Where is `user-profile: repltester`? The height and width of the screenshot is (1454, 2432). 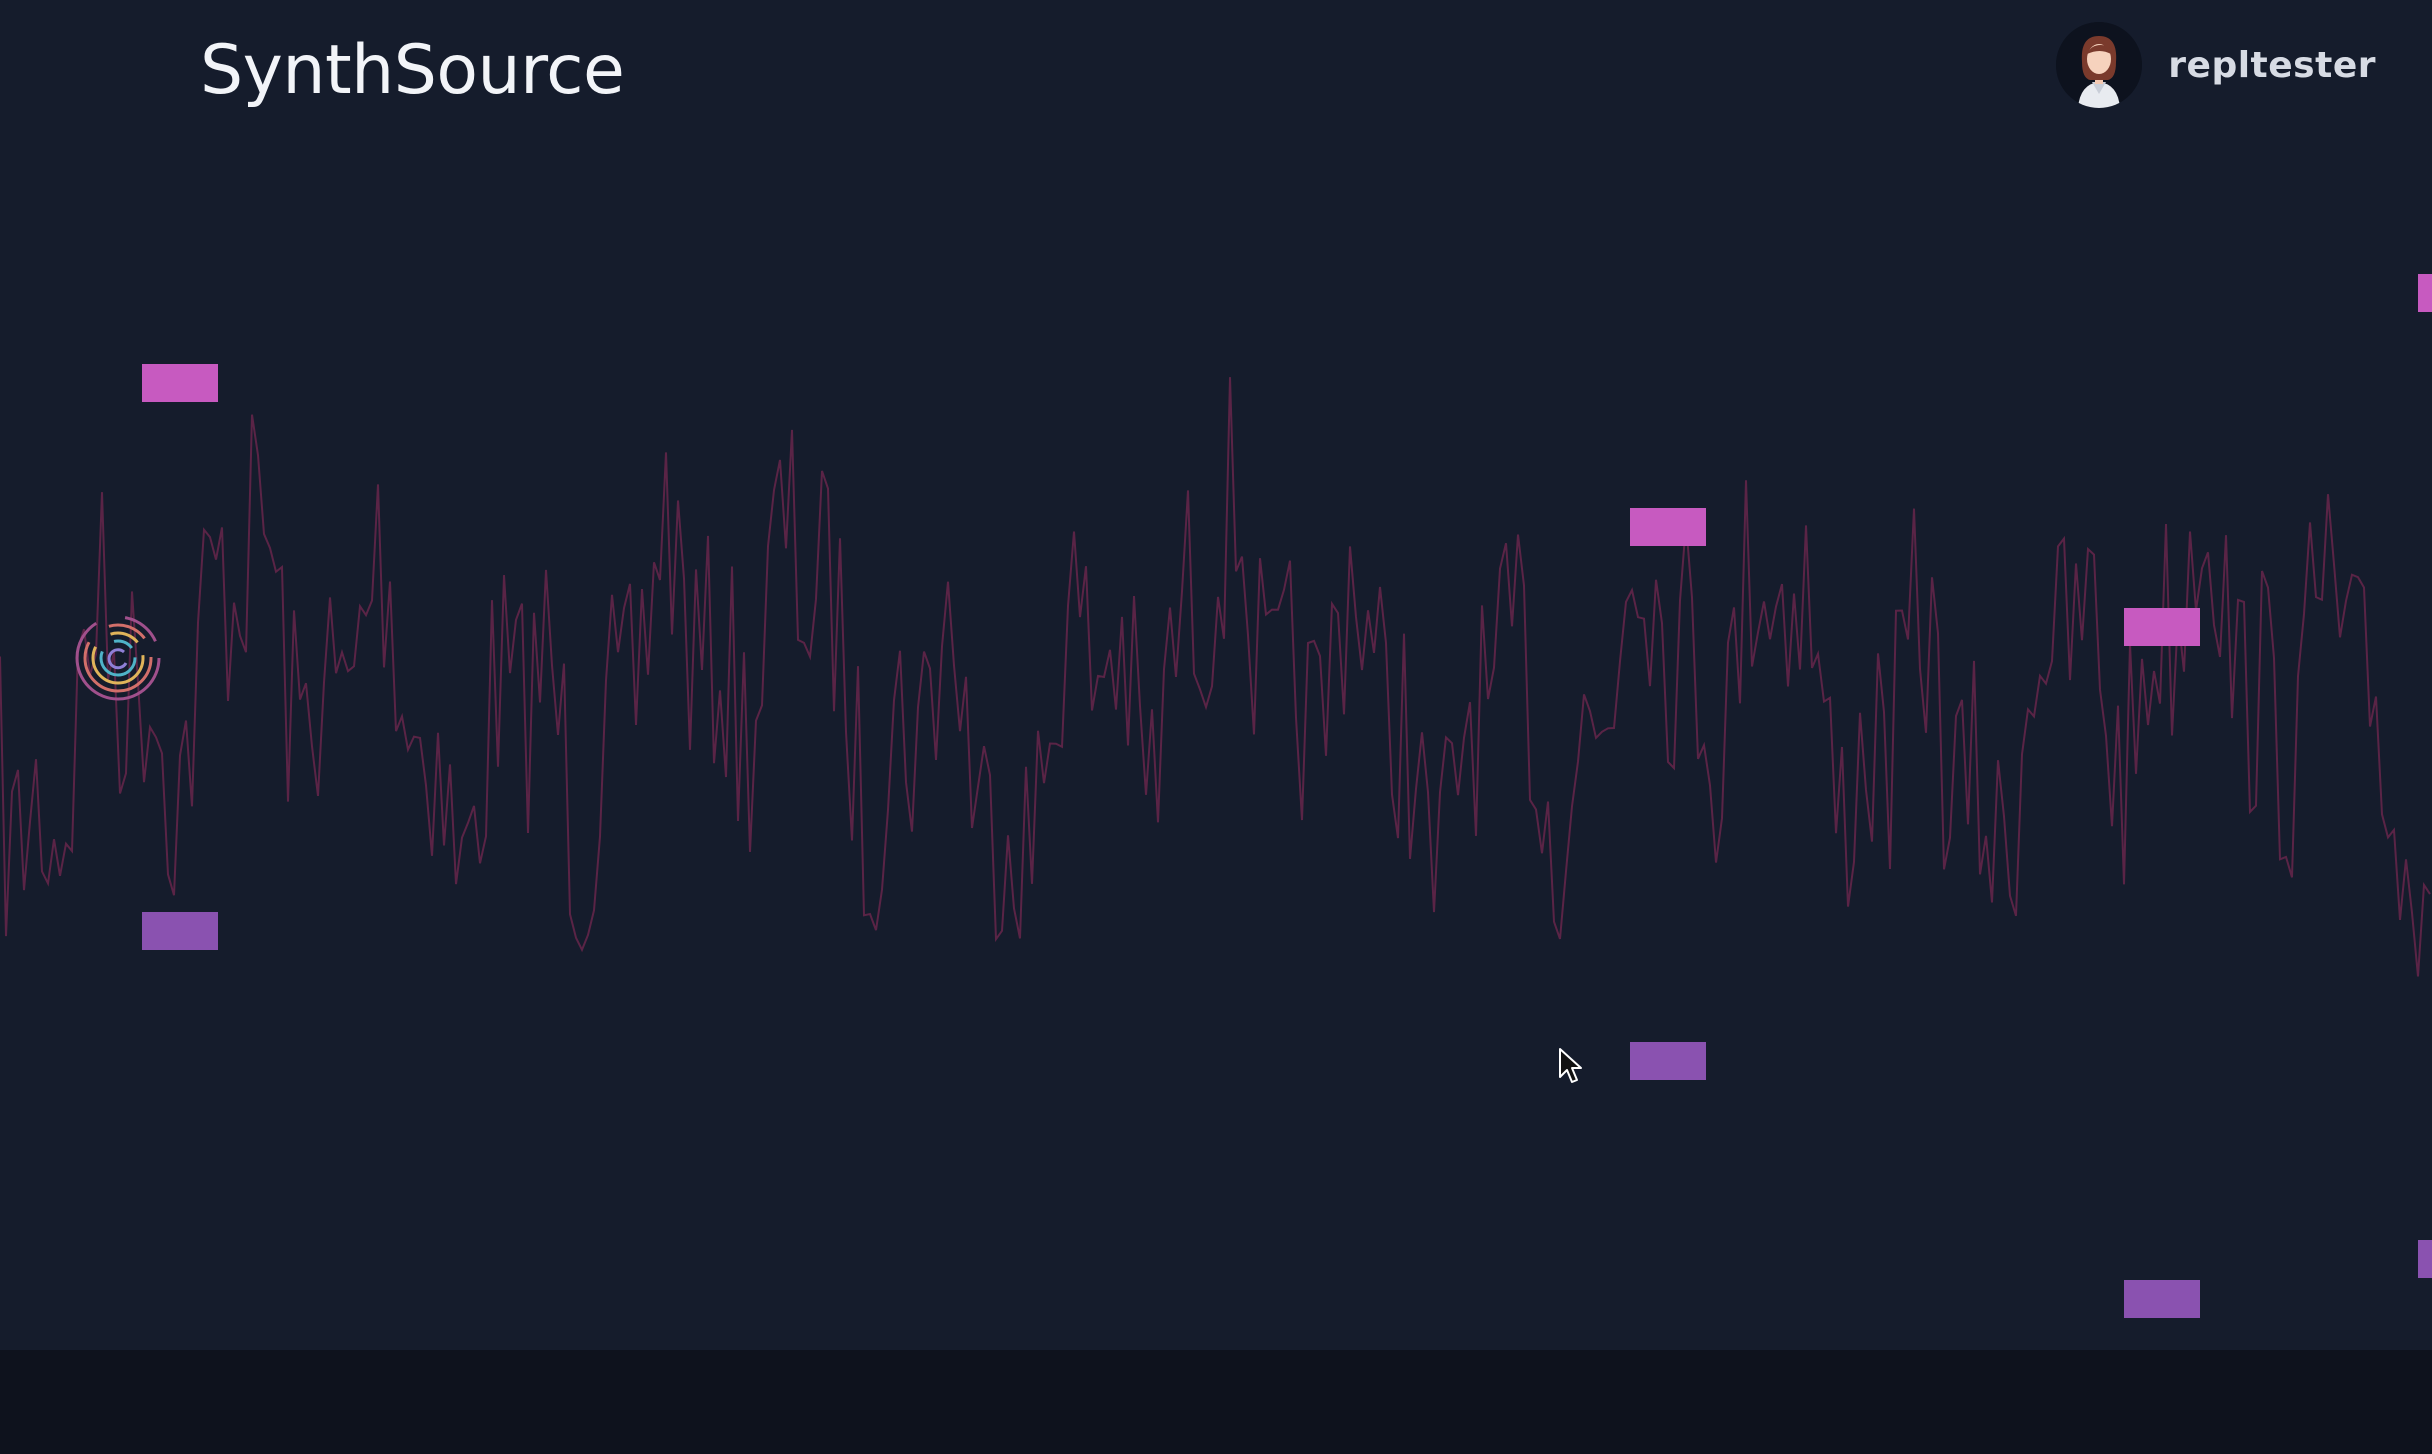 user-profile: repltester is located at coordinates (2216, 65).